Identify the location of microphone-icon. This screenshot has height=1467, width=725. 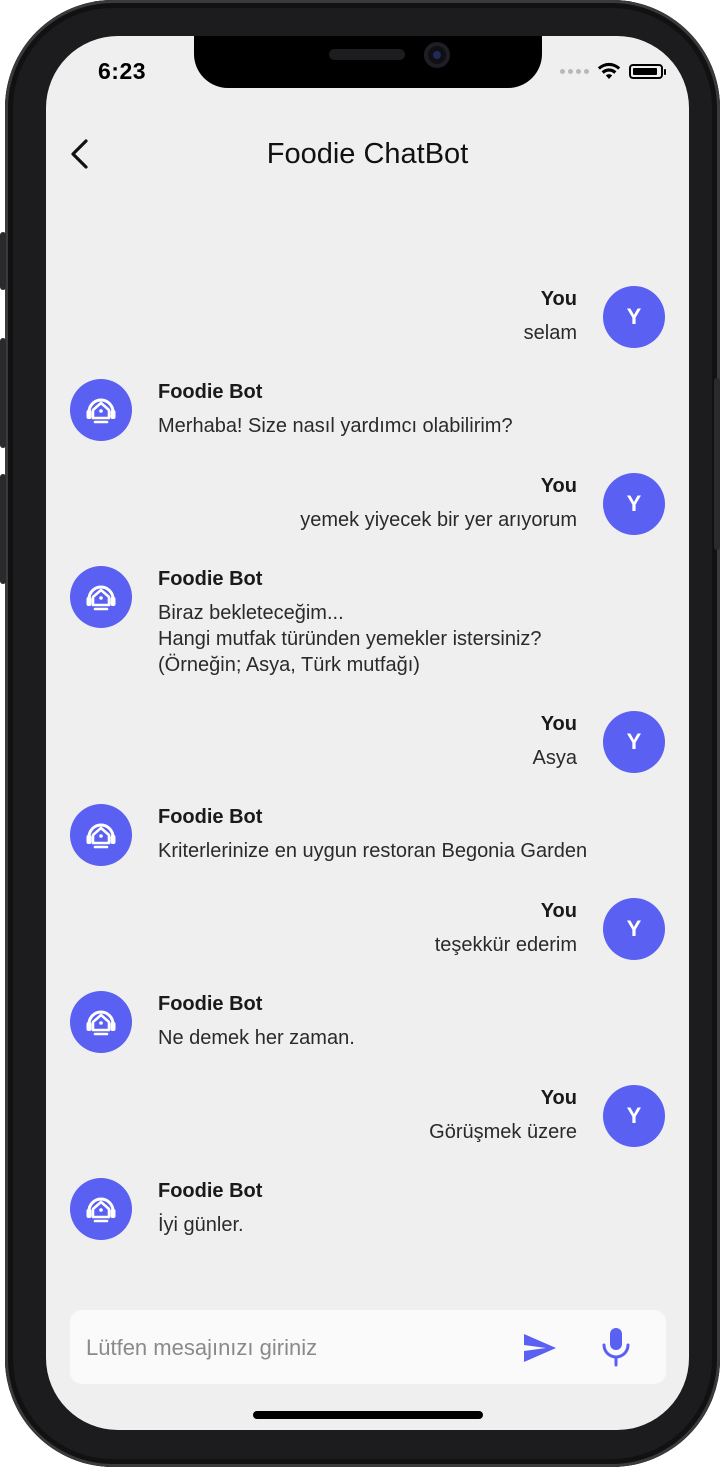
(616, 1347).